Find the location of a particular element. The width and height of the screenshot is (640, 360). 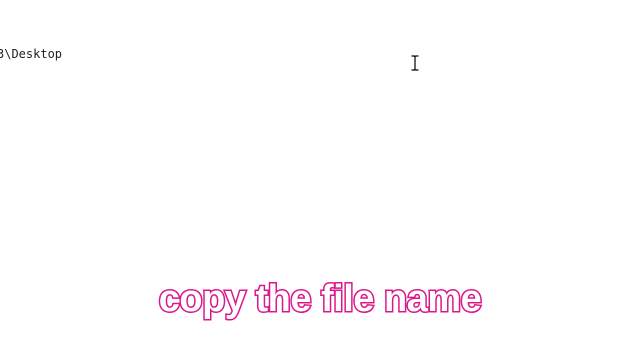

ibeam-cursor-icon is located at coordinates (415, 63).